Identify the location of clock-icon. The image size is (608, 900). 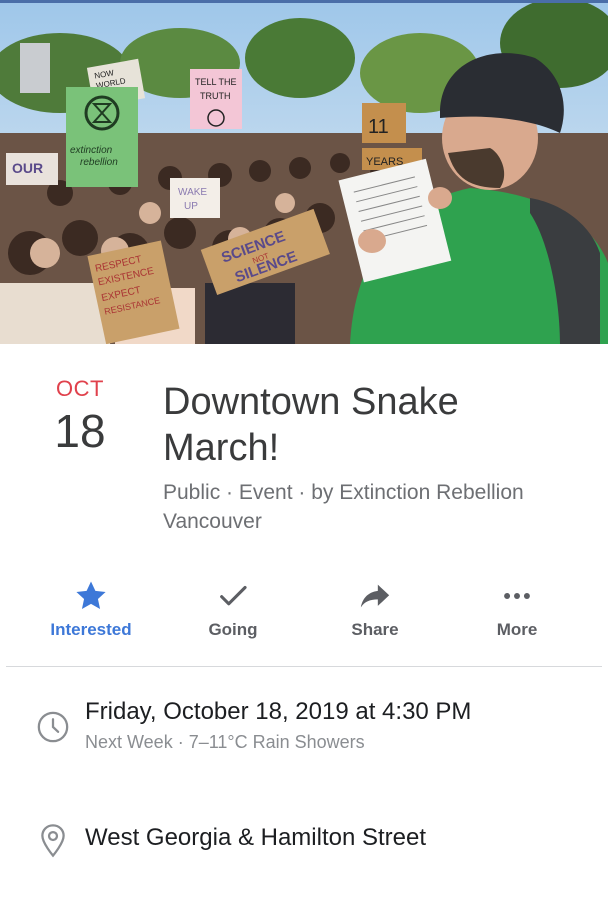
(53, 729).